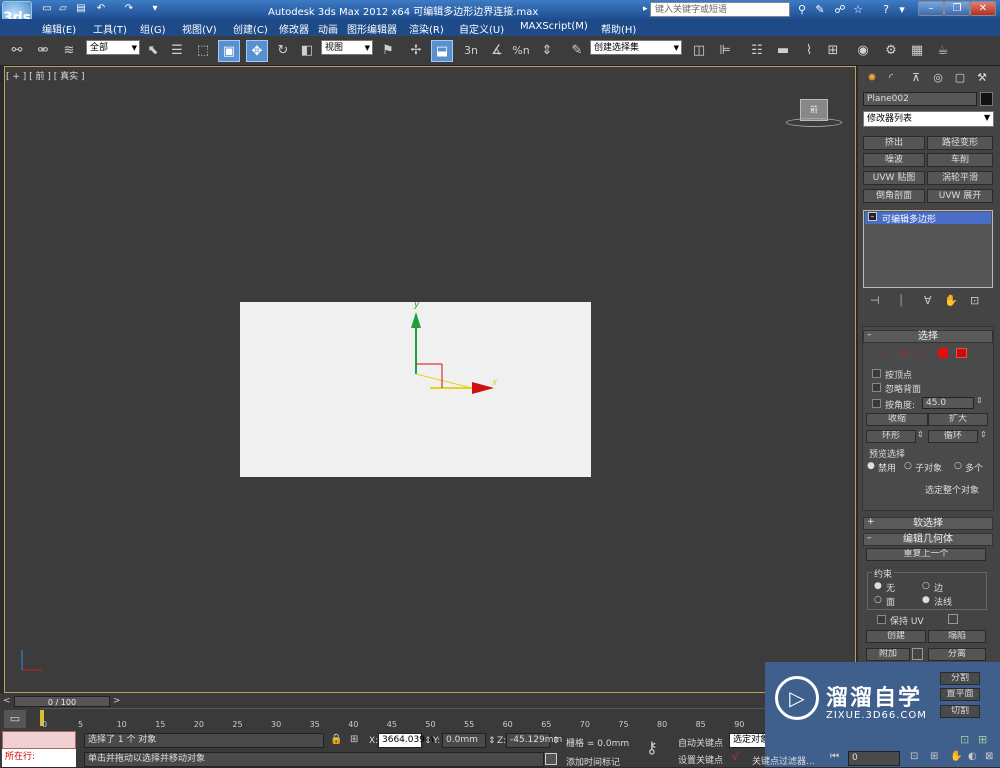 The width and height of the screenshot is (1000, 768). What do you see at coordinates (872, 78) in the screenshot?
I see `create-tab-icon: ✸` at bounding box center [872, 78].